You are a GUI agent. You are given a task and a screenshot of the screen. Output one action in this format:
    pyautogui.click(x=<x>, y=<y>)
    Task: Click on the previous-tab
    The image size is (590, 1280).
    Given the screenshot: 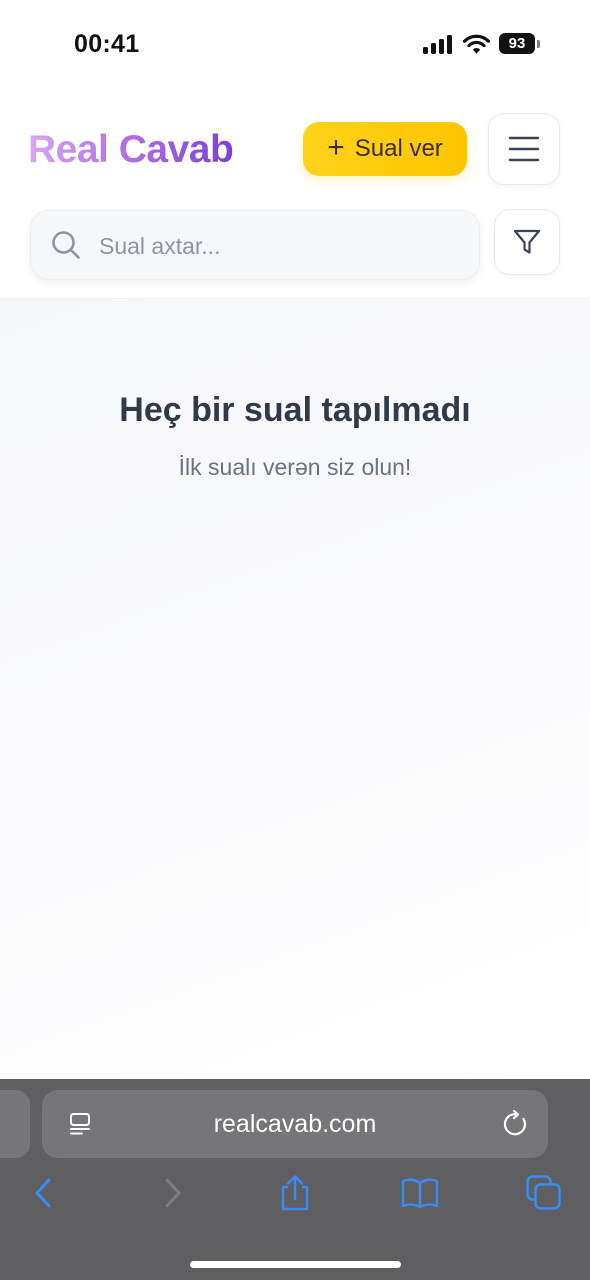 What is the action you would take?
    pyautogui.click(x=15, y=1124)
    